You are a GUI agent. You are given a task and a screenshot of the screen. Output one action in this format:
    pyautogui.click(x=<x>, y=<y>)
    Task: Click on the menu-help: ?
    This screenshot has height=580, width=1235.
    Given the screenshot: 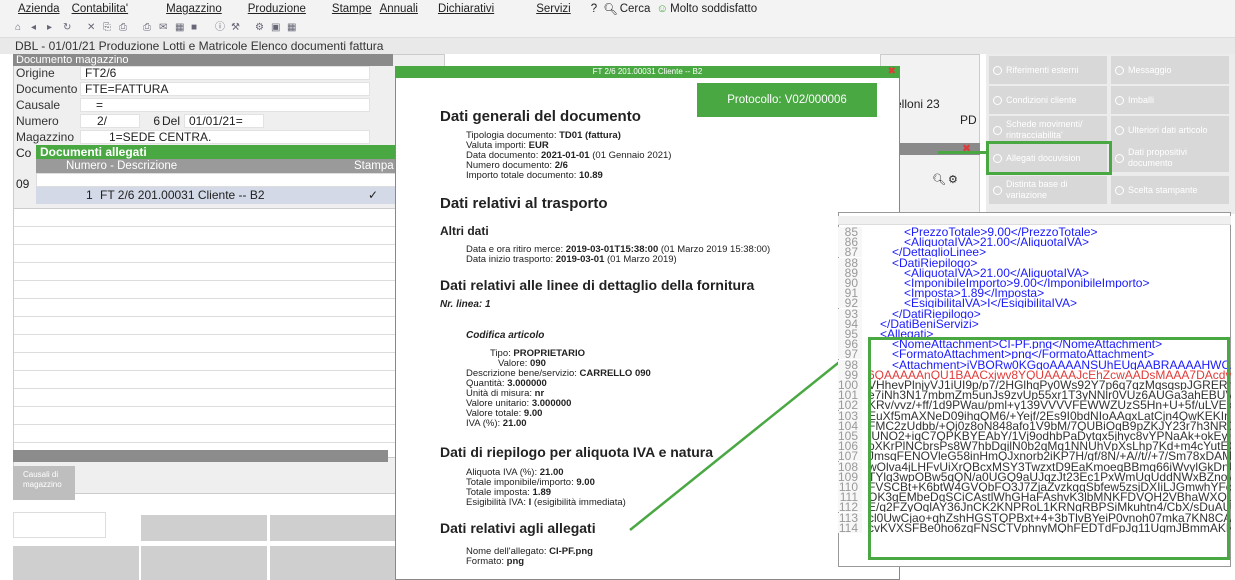 What is the action you would take?
    pyautogui.click(x=597, y=9)
    